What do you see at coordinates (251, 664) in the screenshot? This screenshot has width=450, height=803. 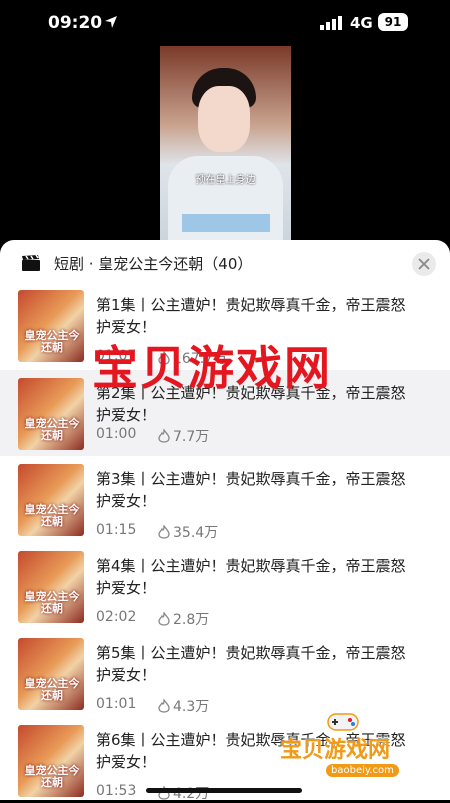 I see `episode-title: 第5集丨公主遭妒！贵妃欺辱真千金，帝王震怒护爱女！` at bounding box center [251, 664].